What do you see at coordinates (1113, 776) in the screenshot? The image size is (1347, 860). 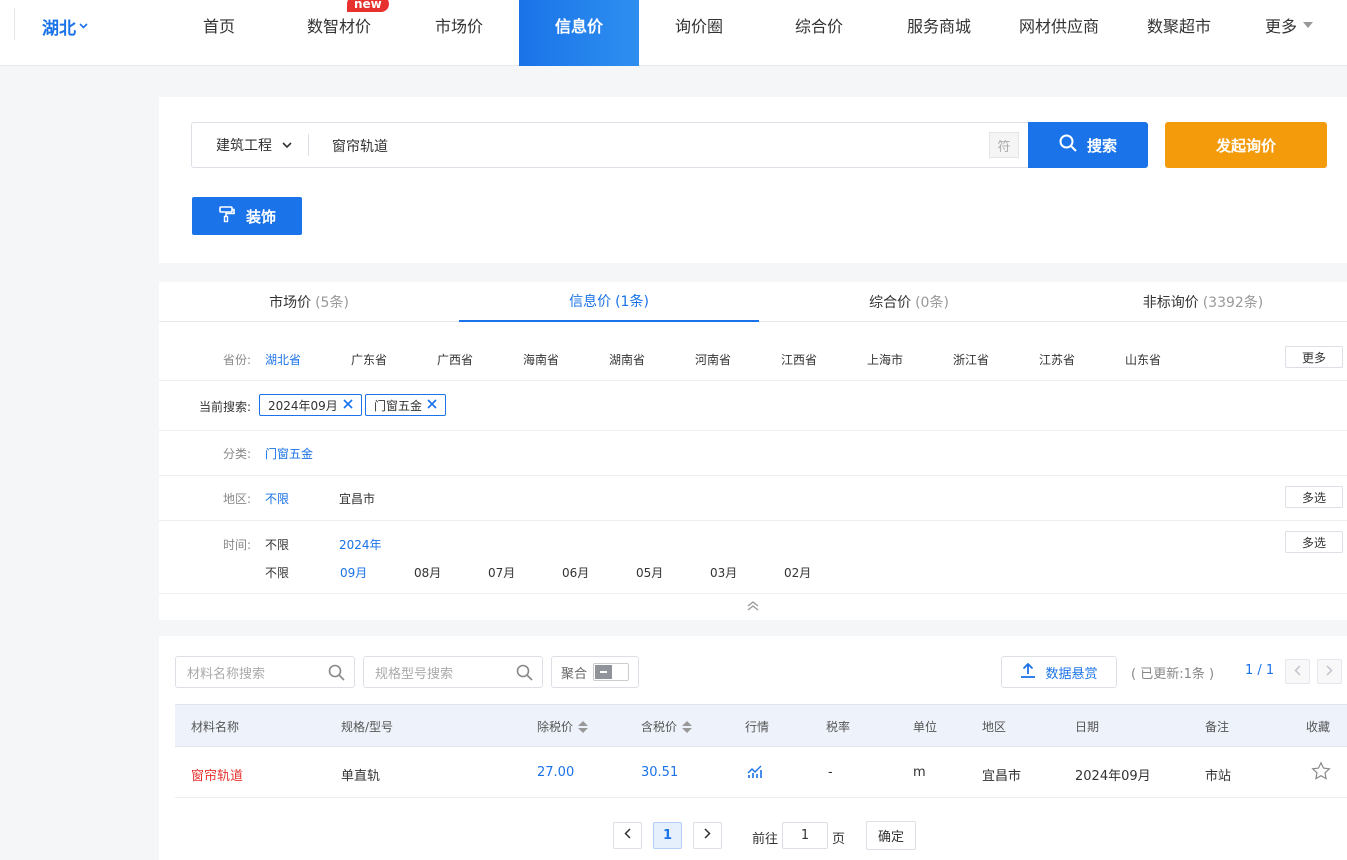 I see `date-cell: 2024年09月` at bounding box center [1113, 776].